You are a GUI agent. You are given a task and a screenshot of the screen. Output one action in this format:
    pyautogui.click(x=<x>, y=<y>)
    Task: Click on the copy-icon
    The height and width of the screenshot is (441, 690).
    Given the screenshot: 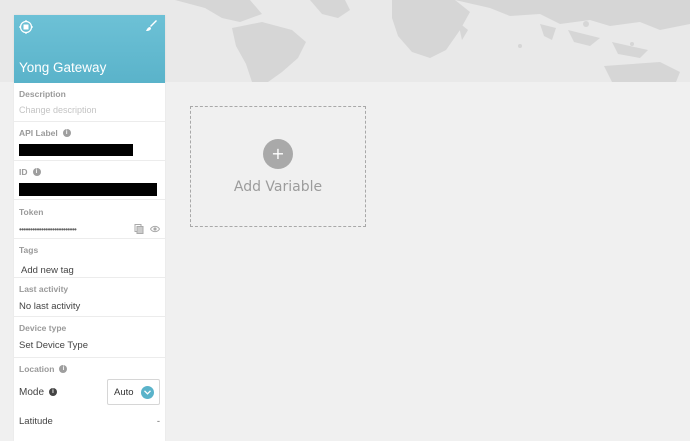 What is the action you would take?
    pyautogui.click(x=139, y=229)
    